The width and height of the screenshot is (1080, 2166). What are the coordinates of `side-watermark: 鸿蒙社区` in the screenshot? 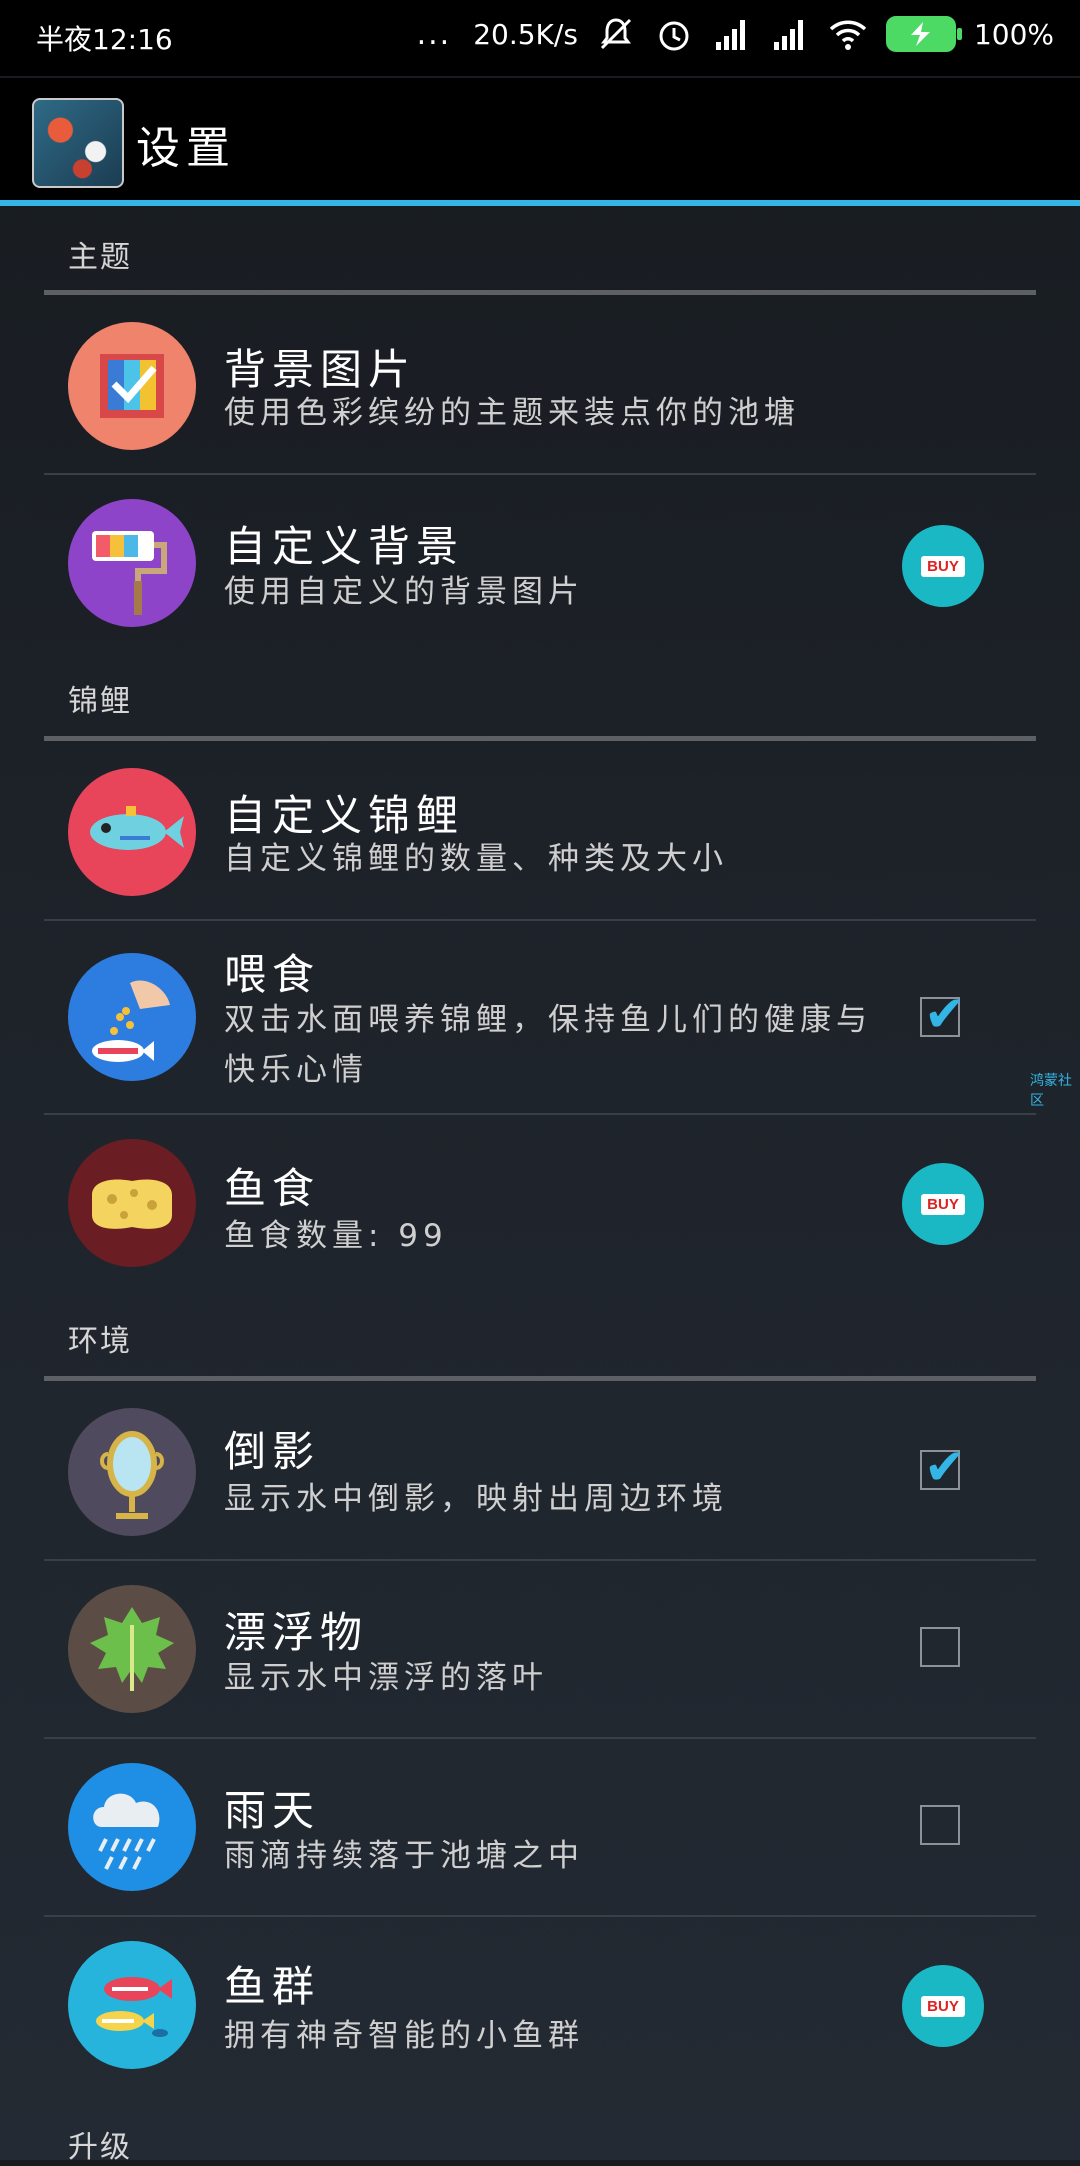 It's located at (1051, 1091).